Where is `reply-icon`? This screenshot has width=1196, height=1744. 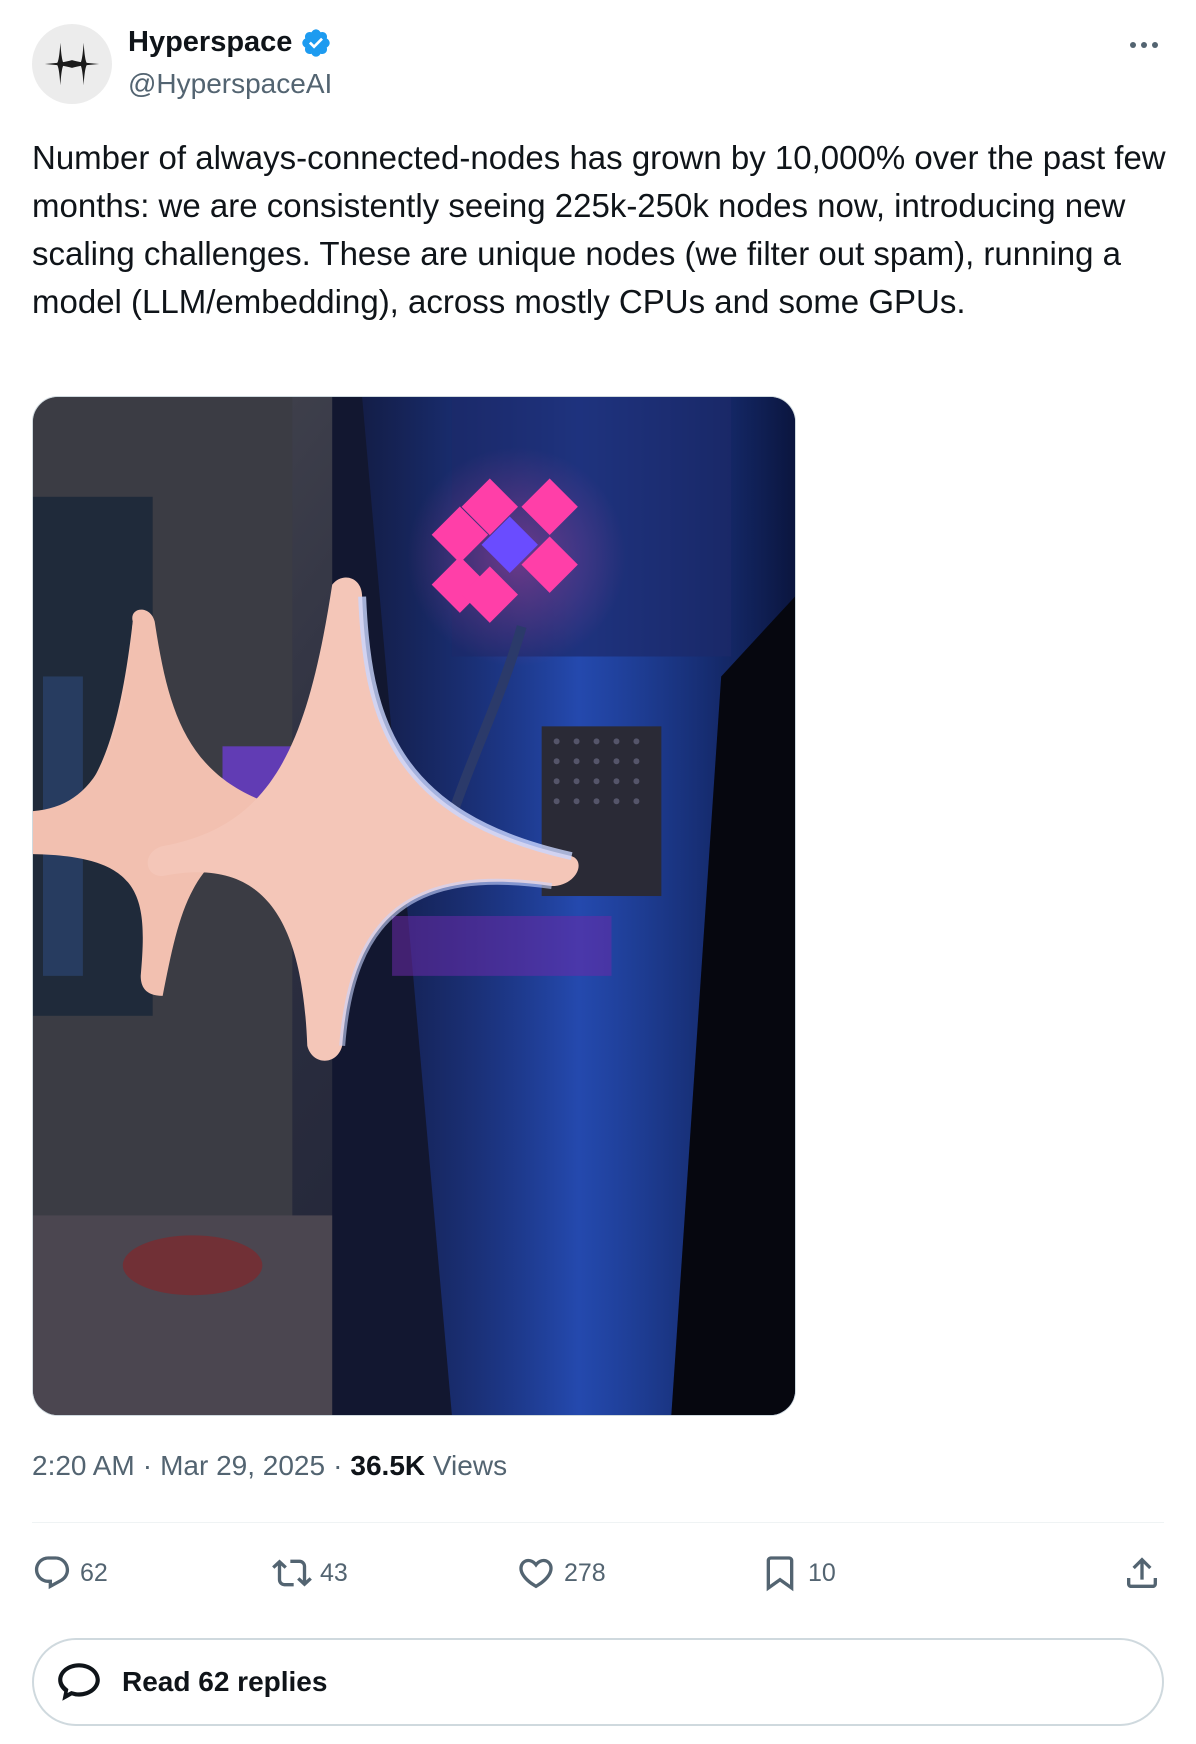 reply-icon is located at coordinates (52, 1573).